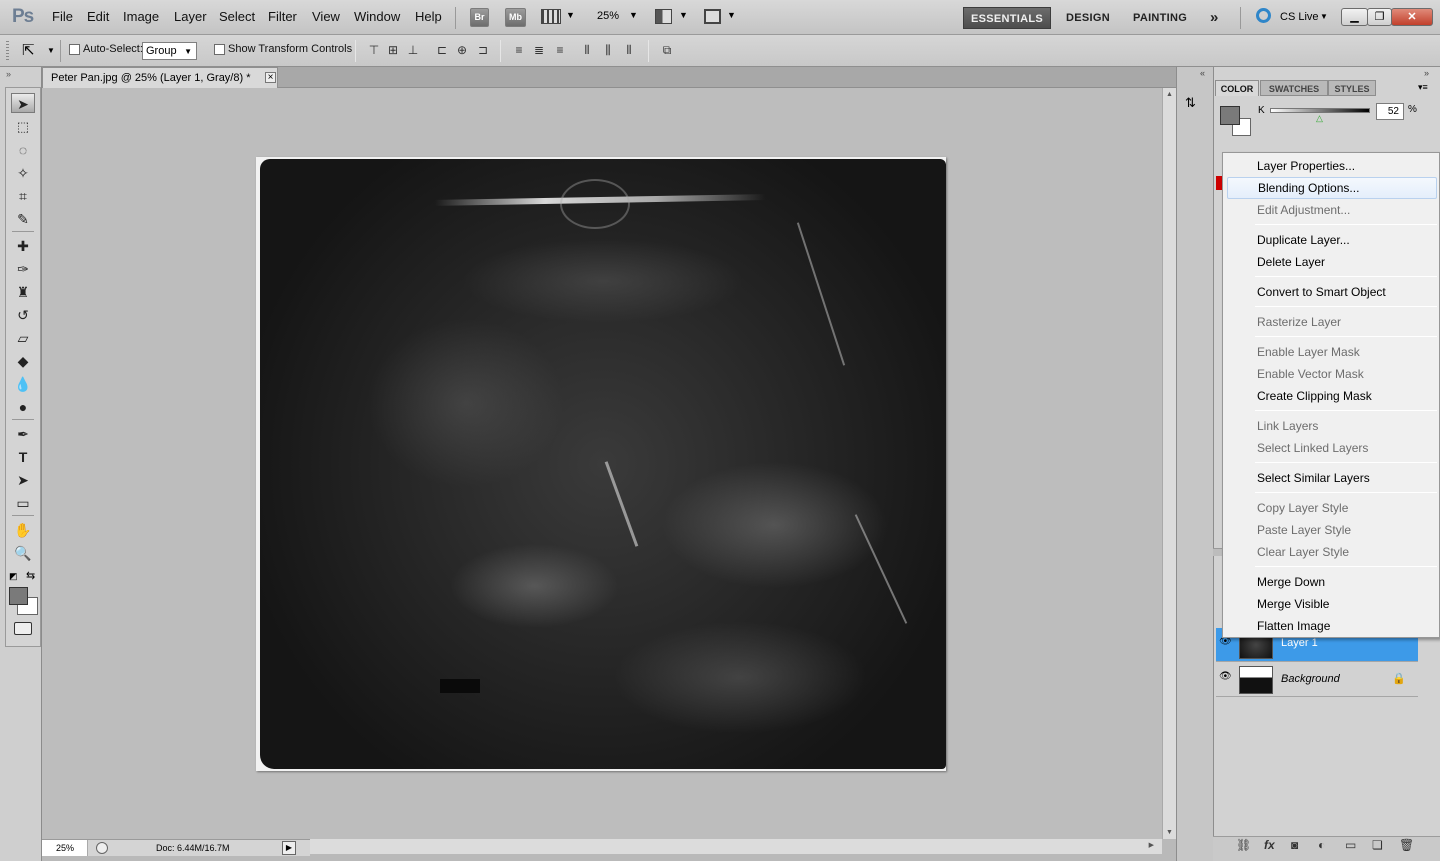 The width and height of the screenshot is (1440, 861). I want to click on type-tool: T, so click(23, 457).